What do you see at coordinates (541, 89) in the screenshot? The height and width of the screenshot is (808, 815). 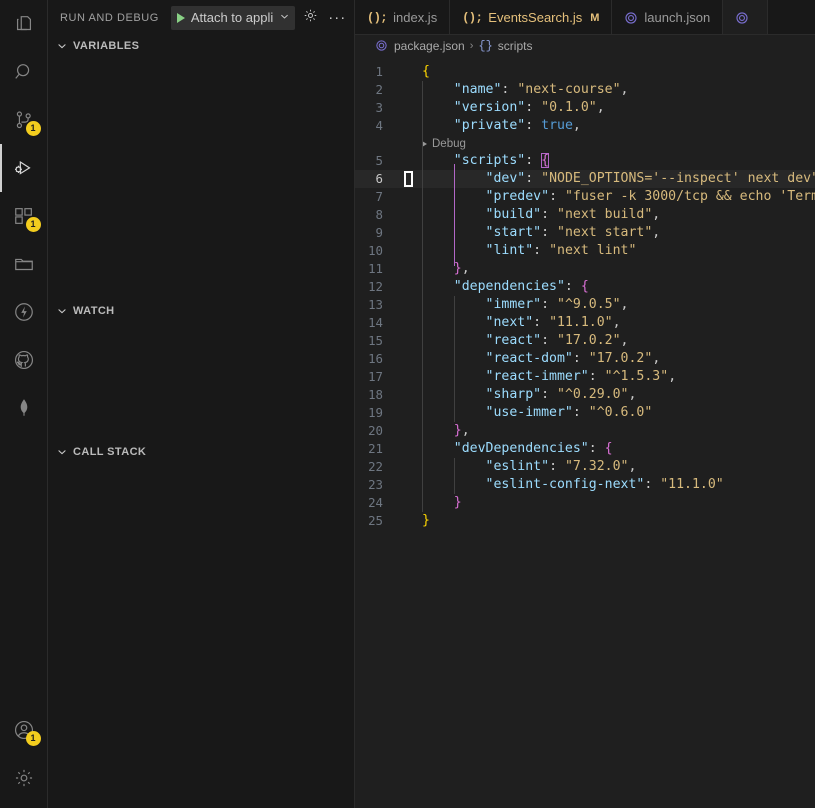 I see `code-text: "name": "next-course",` at bounding box center [541, 89].